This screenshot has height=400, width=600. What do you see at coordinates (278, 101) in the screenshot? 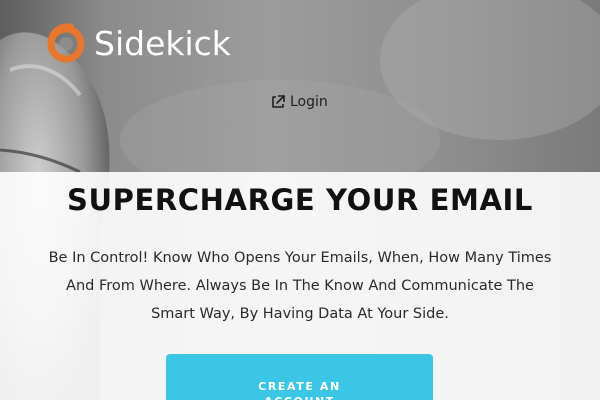
I see `external-link-icon` at bounding box center [278, 101].